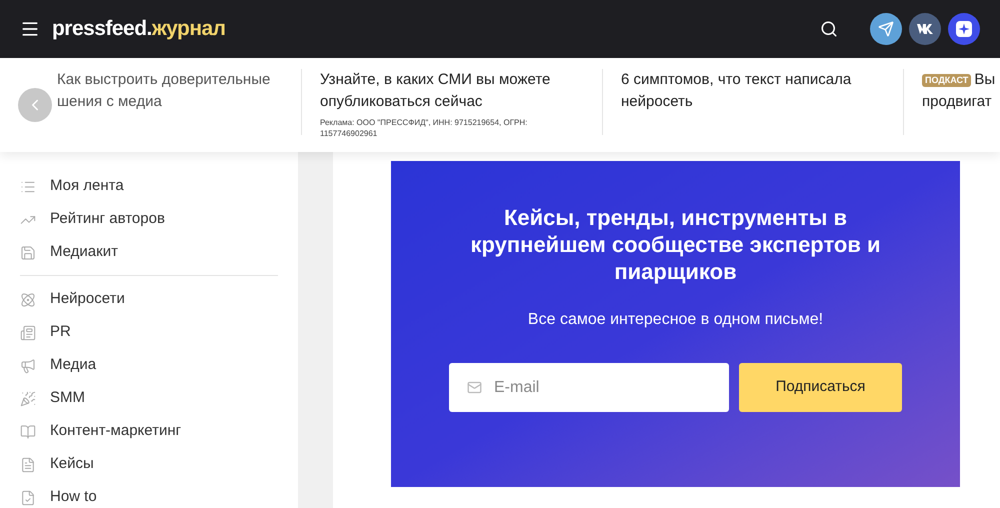 The height and width of the screenshot is (508, 1000). Describe the element at coordinates (676, 320) in the screenshot. I see `banner-subtitle: Все самое интересное в одном письме!` at that location.